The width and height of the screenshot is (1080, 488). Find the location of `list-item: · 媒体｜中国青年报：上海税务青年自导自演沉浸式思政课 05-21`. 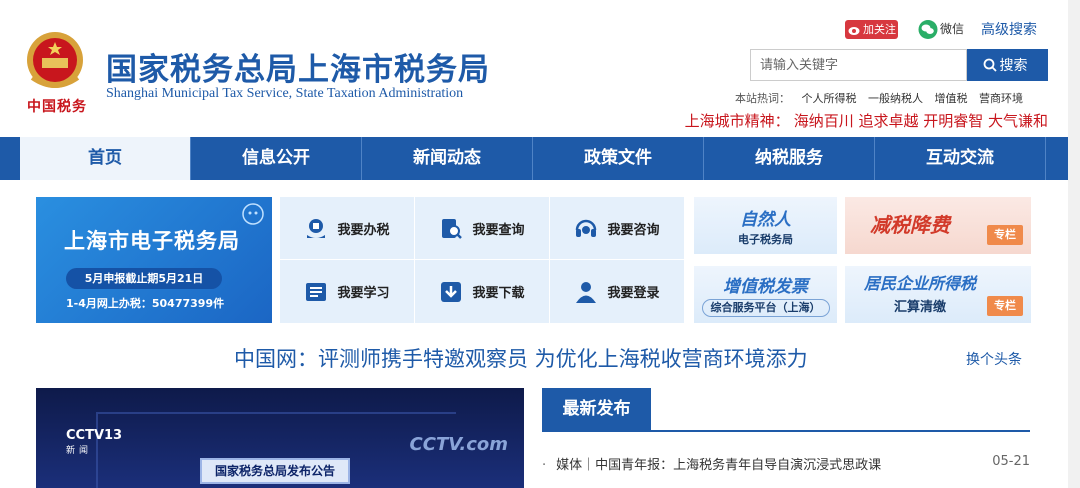

list-item: · 媒体｜中国青年报：上海税务青年自导自演沉浸式思政课 05-21 is located at coordinates (786, 463).